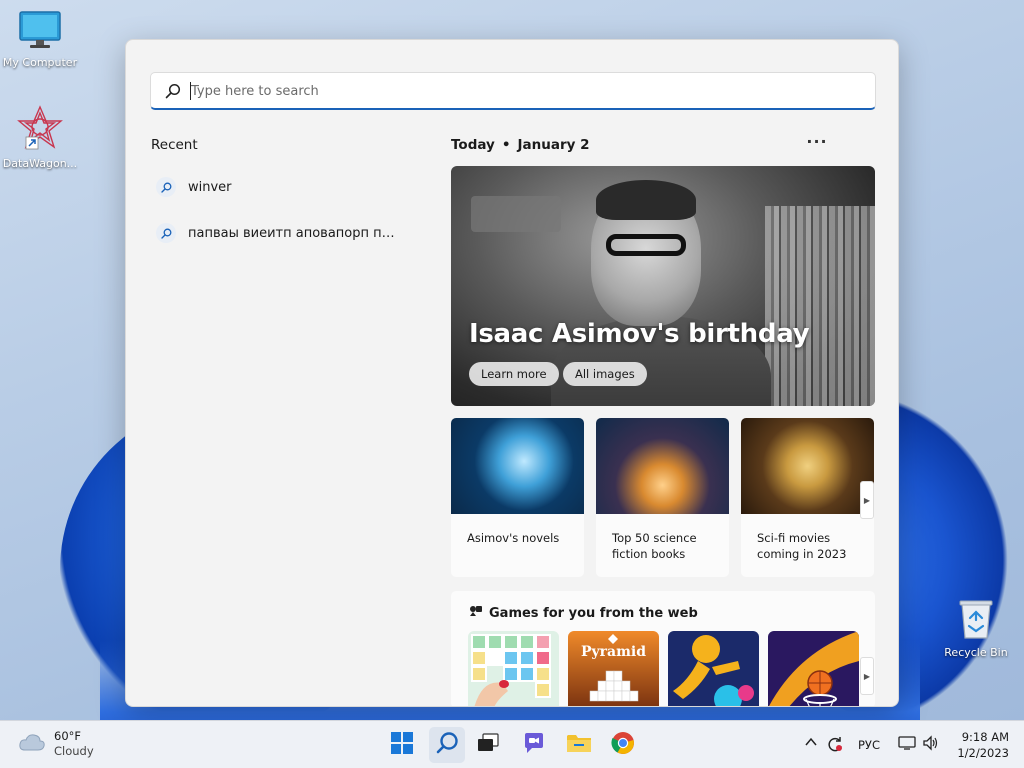 The image size is (1024, 768). I want to click on hero-radio-image, so click(516, 214).